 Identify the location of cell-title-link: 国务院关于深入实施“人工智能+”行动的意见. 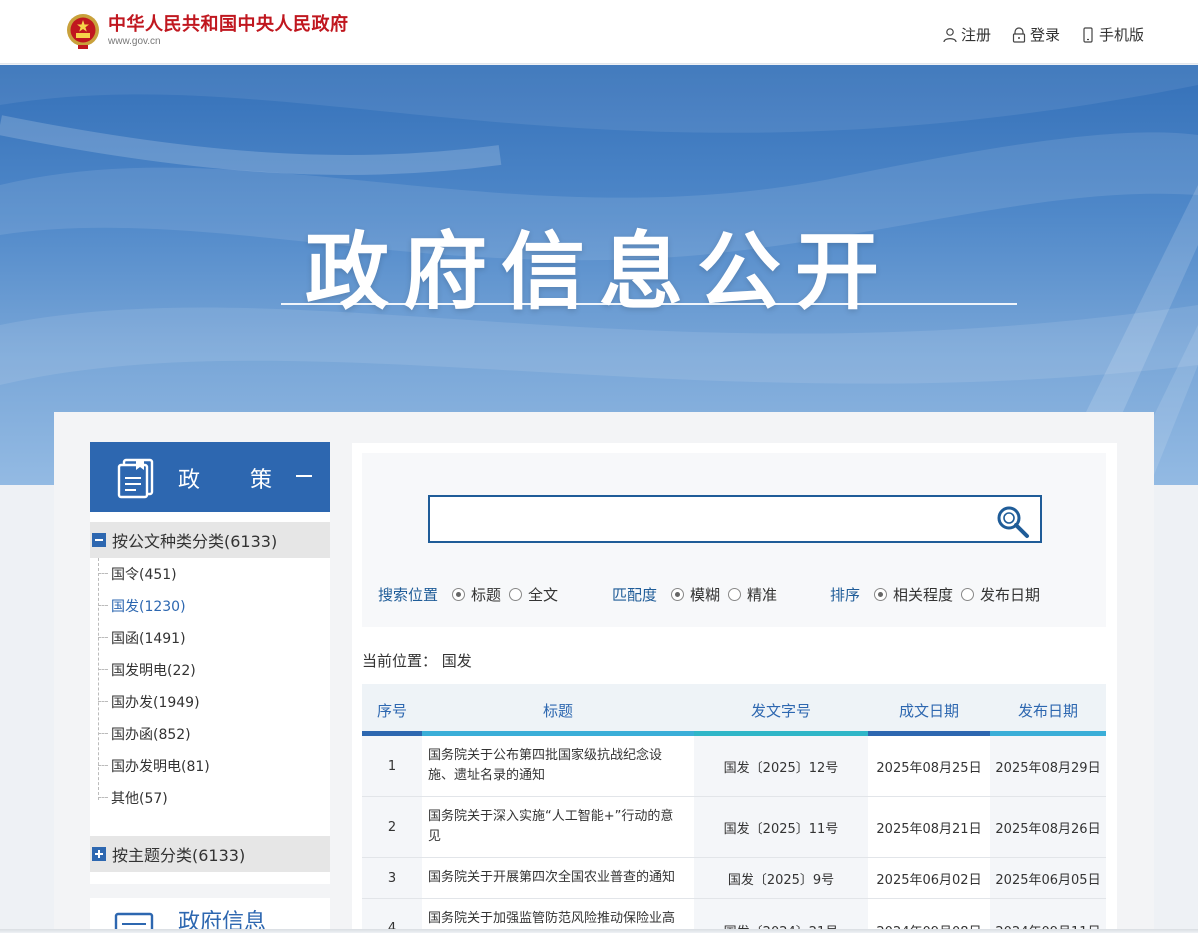
(558, 827).